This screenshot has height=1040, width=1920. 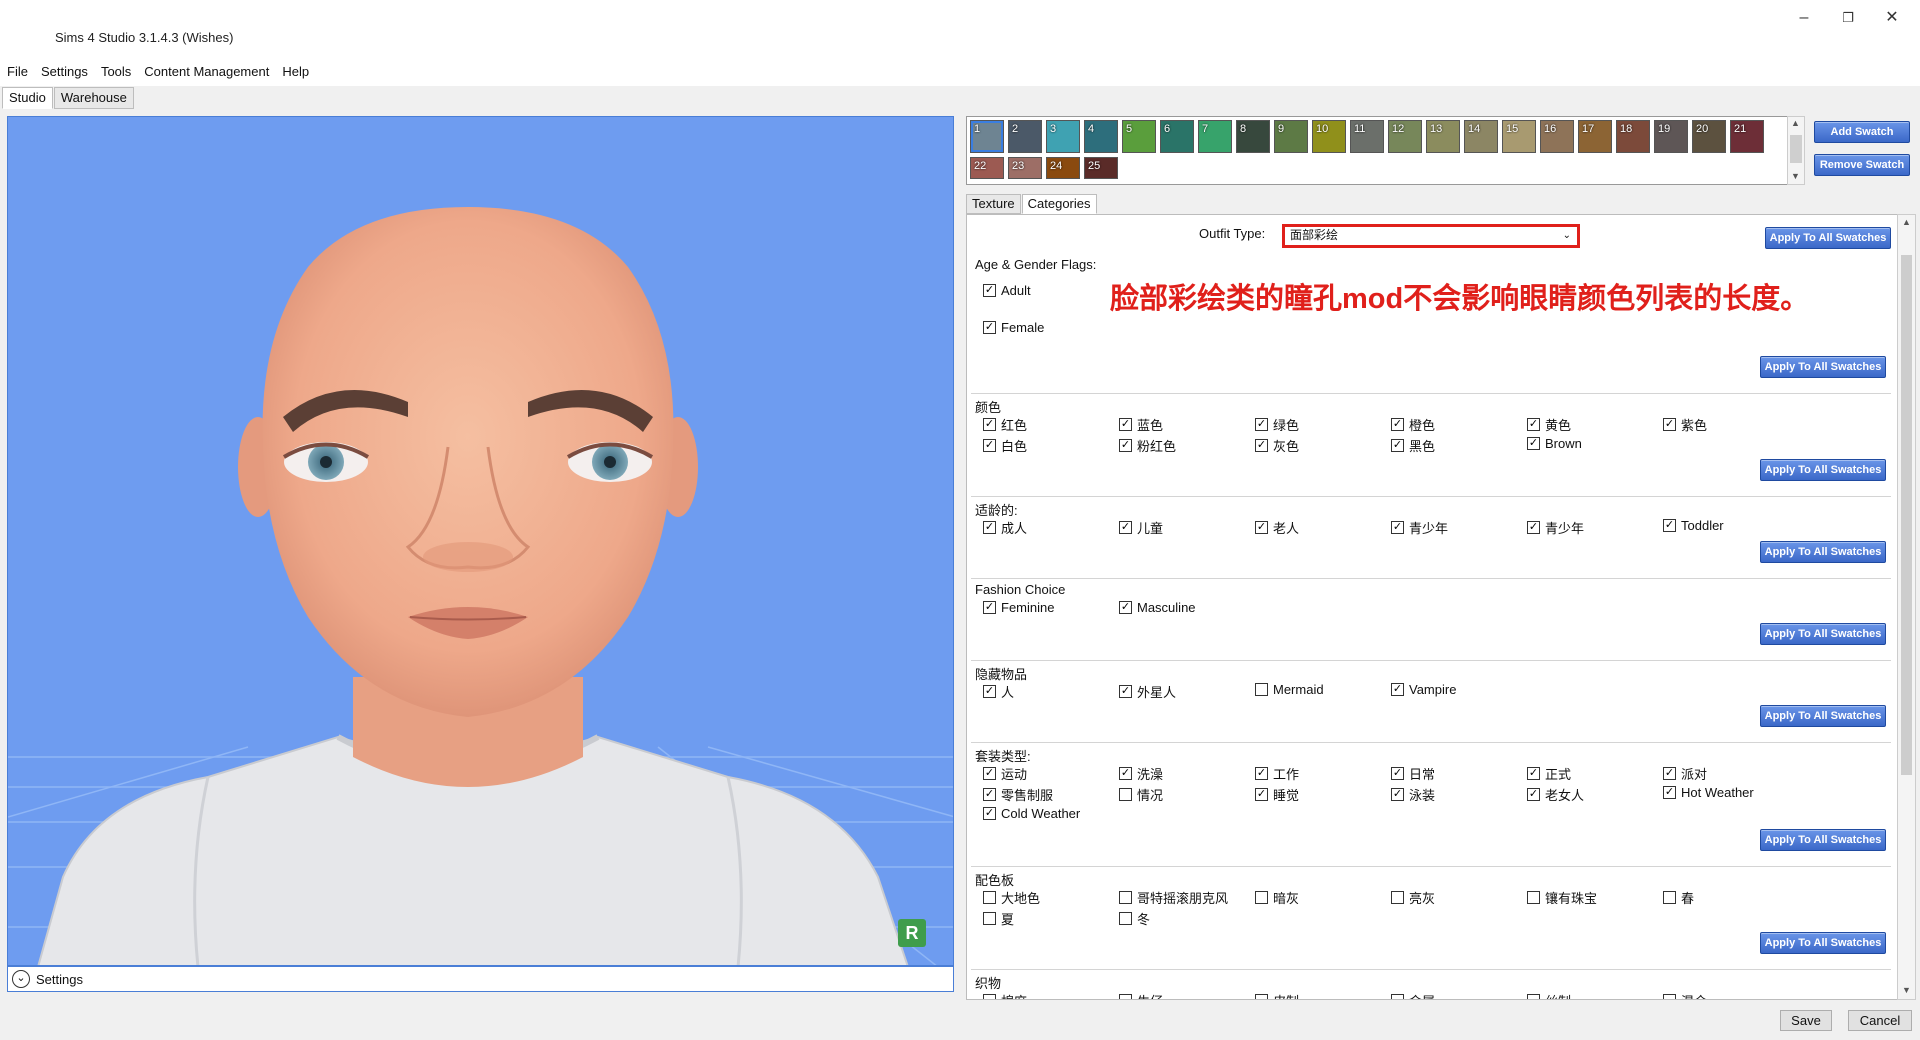 I want to click on menu-file: File, so click(x=17, y=71).